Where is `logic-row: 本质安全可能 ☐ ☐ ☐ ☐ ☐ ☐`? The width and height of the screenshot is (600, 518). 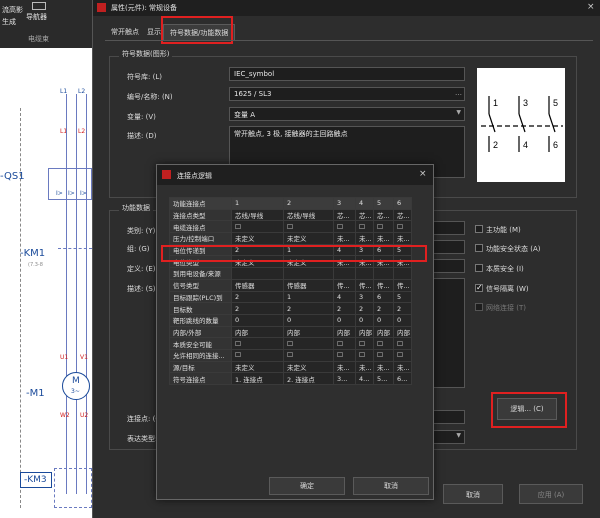
logic-row: 本质安全可能 ☐ ☐ ☐ ☐ ☐ ☐ is located at coordinates (290, 343).